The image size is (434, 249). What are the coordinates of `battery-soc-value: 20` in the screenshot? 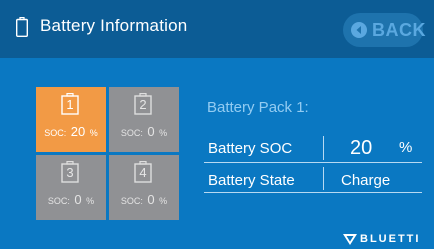 It's located at (361, 148).